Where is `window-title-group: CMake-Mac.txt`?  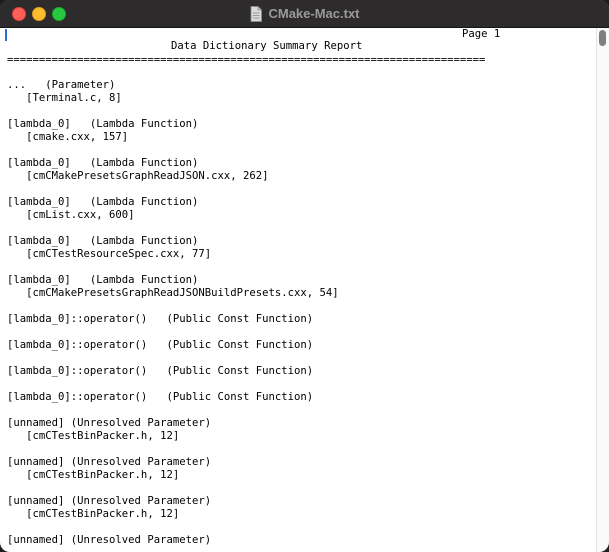 window-title-group: CMake-Mac.txt is located at coordinates (304, 13).